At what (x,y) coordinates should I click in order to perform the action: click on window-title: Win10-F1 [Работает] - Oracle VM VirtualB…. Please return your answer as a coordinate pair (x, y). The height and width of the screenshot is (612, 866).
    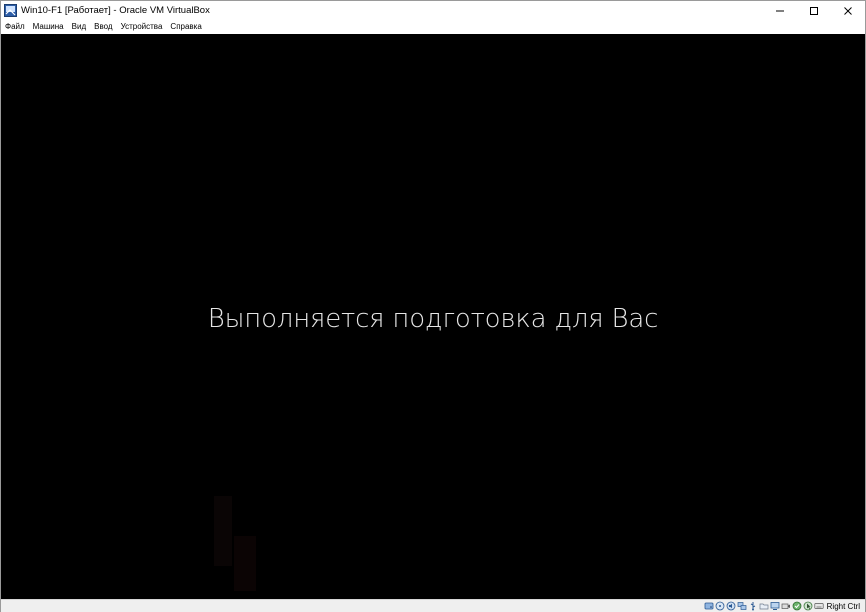
    Looking at the image, I should click on (115, 10).